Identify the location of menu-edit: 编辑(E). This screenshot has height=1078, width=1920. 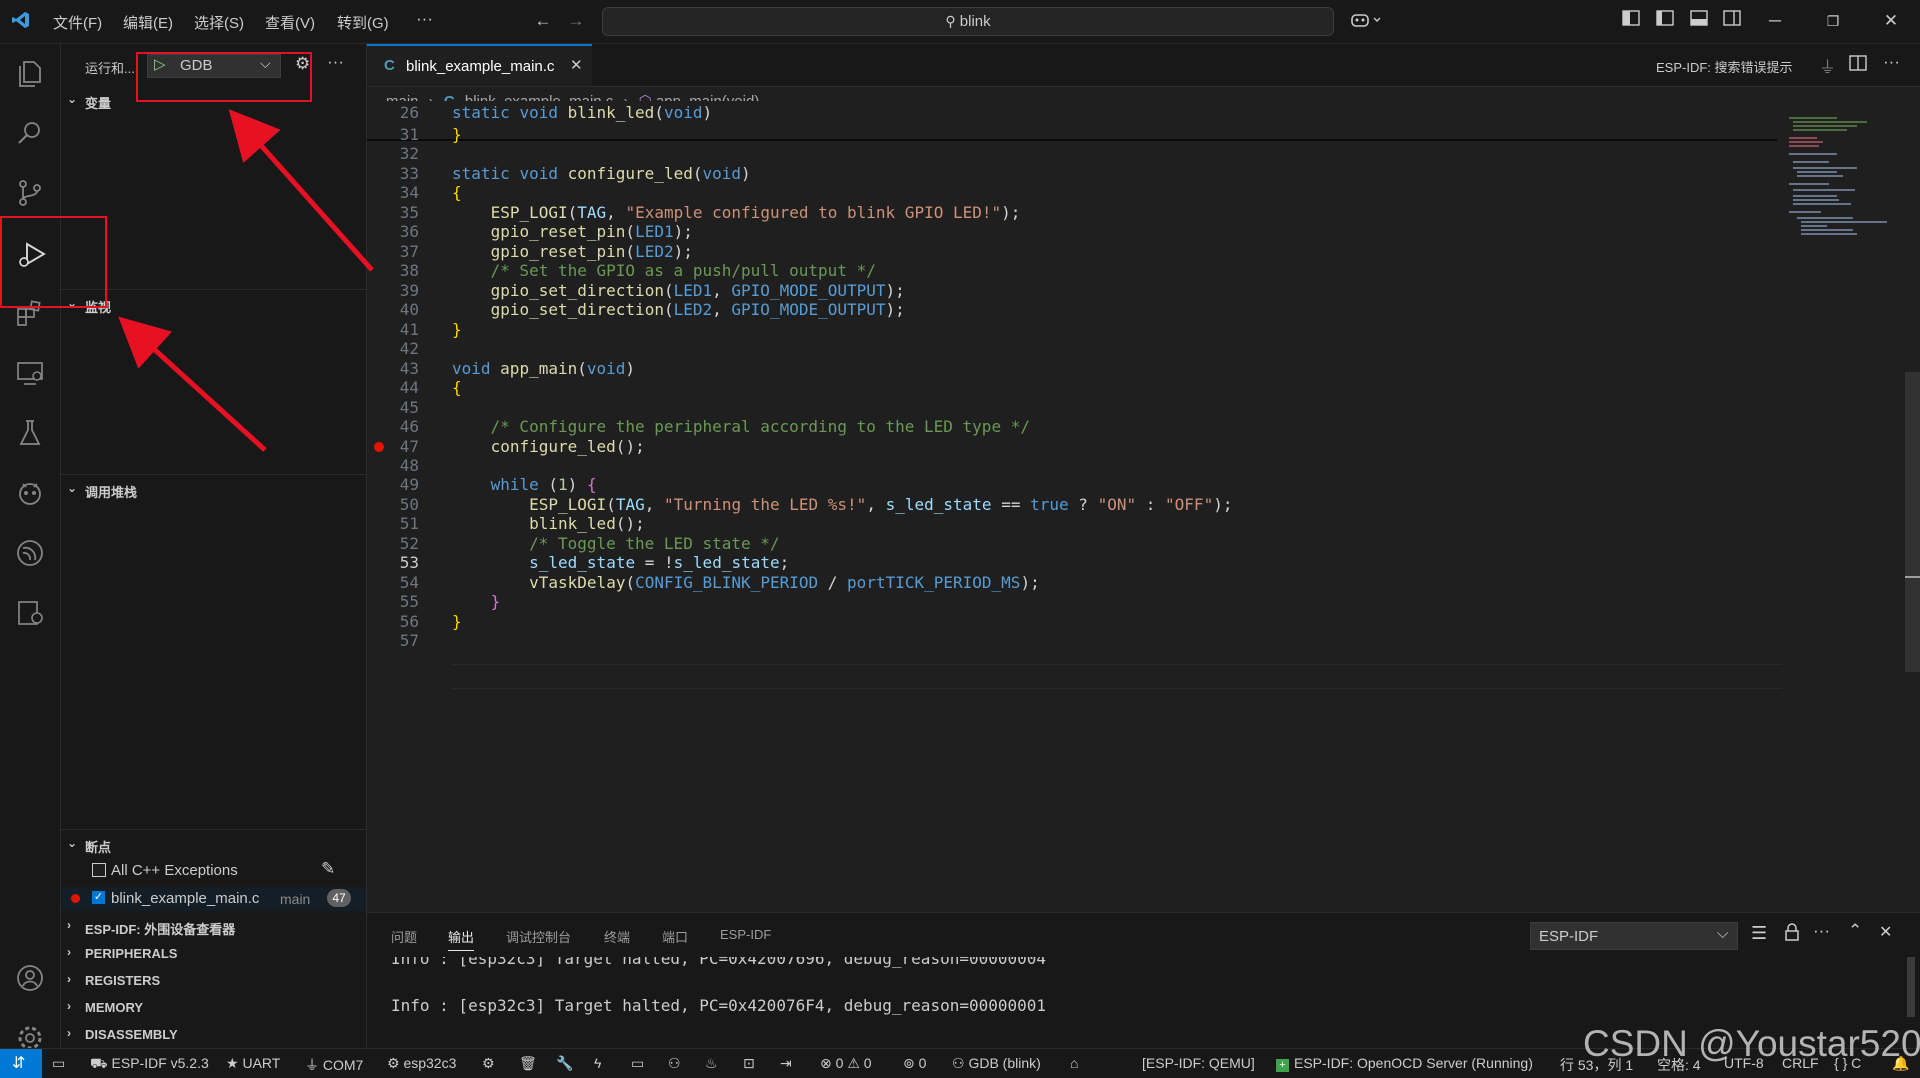
(148, 22).